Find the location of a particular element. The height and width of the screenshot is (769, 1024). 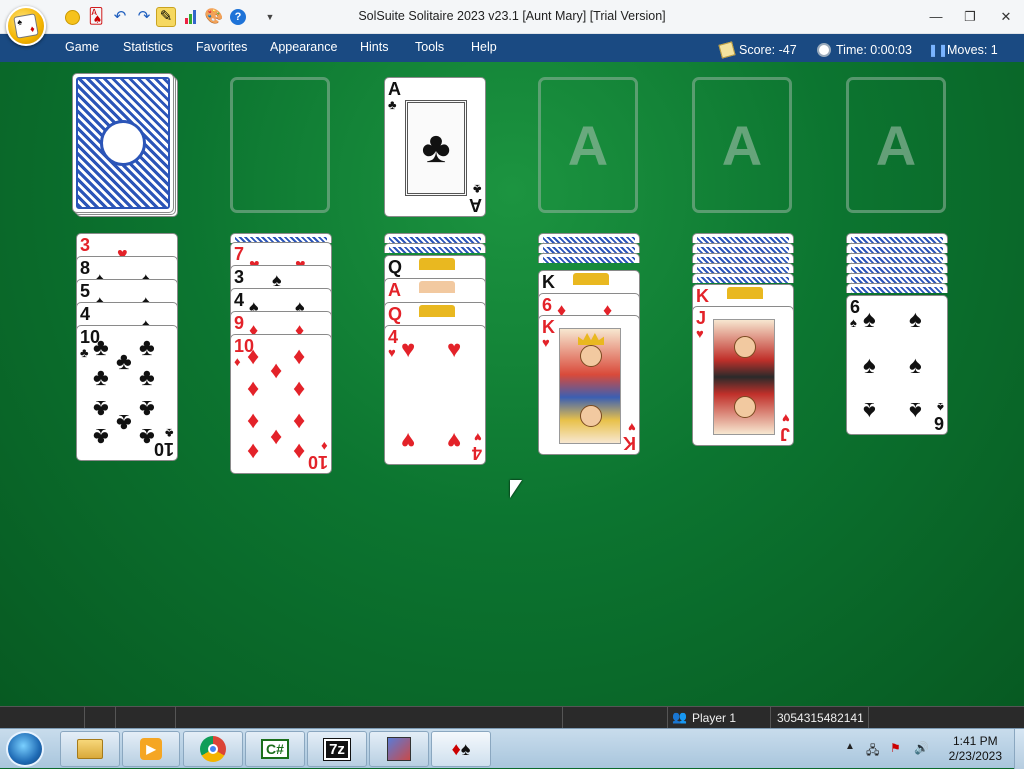

system-clock: 1:41 PM 2/23/2023 is located at coordinates (975, 749).